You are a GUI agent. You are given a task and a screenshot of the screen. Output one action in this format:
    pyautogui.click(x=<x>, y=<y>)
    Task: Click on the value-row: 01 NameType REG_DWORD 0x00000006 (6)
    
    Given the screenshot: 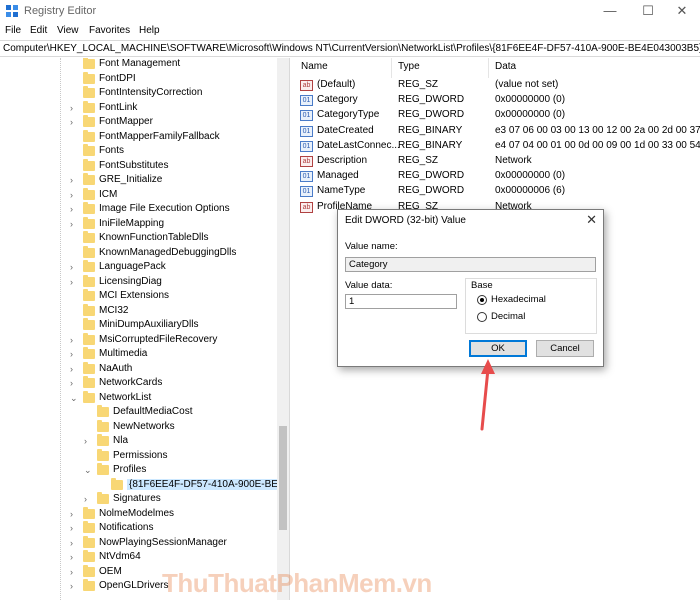 What is the action you would take?
    pyautogui.click(x=498, y=191)
    